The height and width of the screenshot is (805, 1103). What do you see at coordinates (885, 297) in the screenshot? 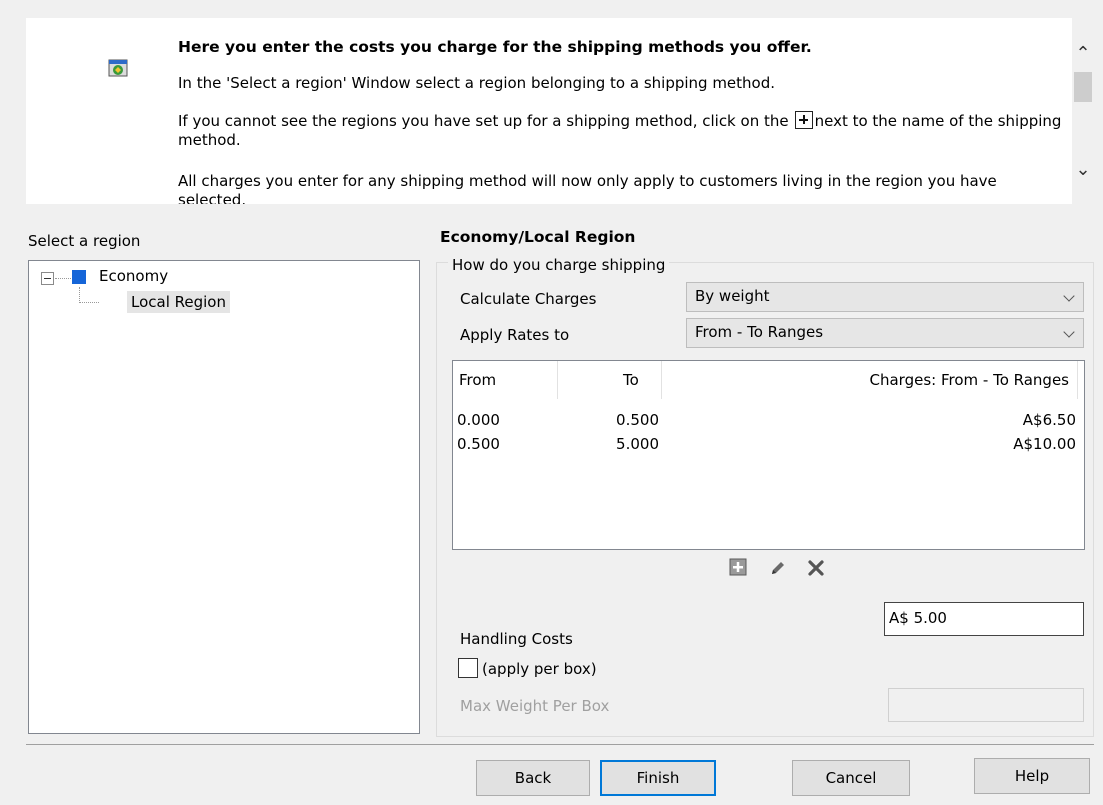
I see `calculate-charges-select: By weight` at bounding box center [885, 297].